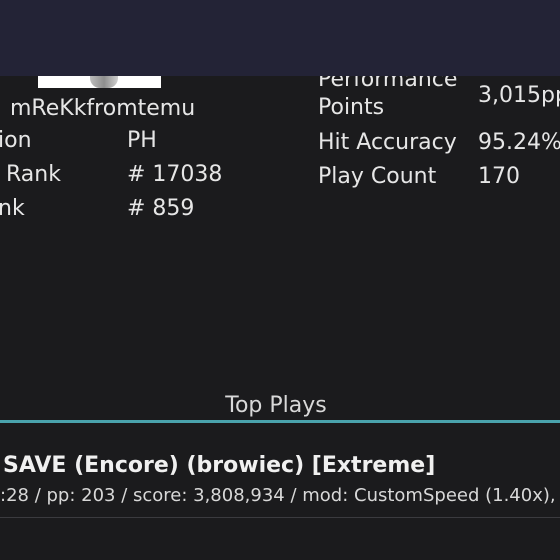 Image resolution: width=560 pixels, height=560 pixels. I want to click on performance-points-value: 3,015pp, so click(519, 95).